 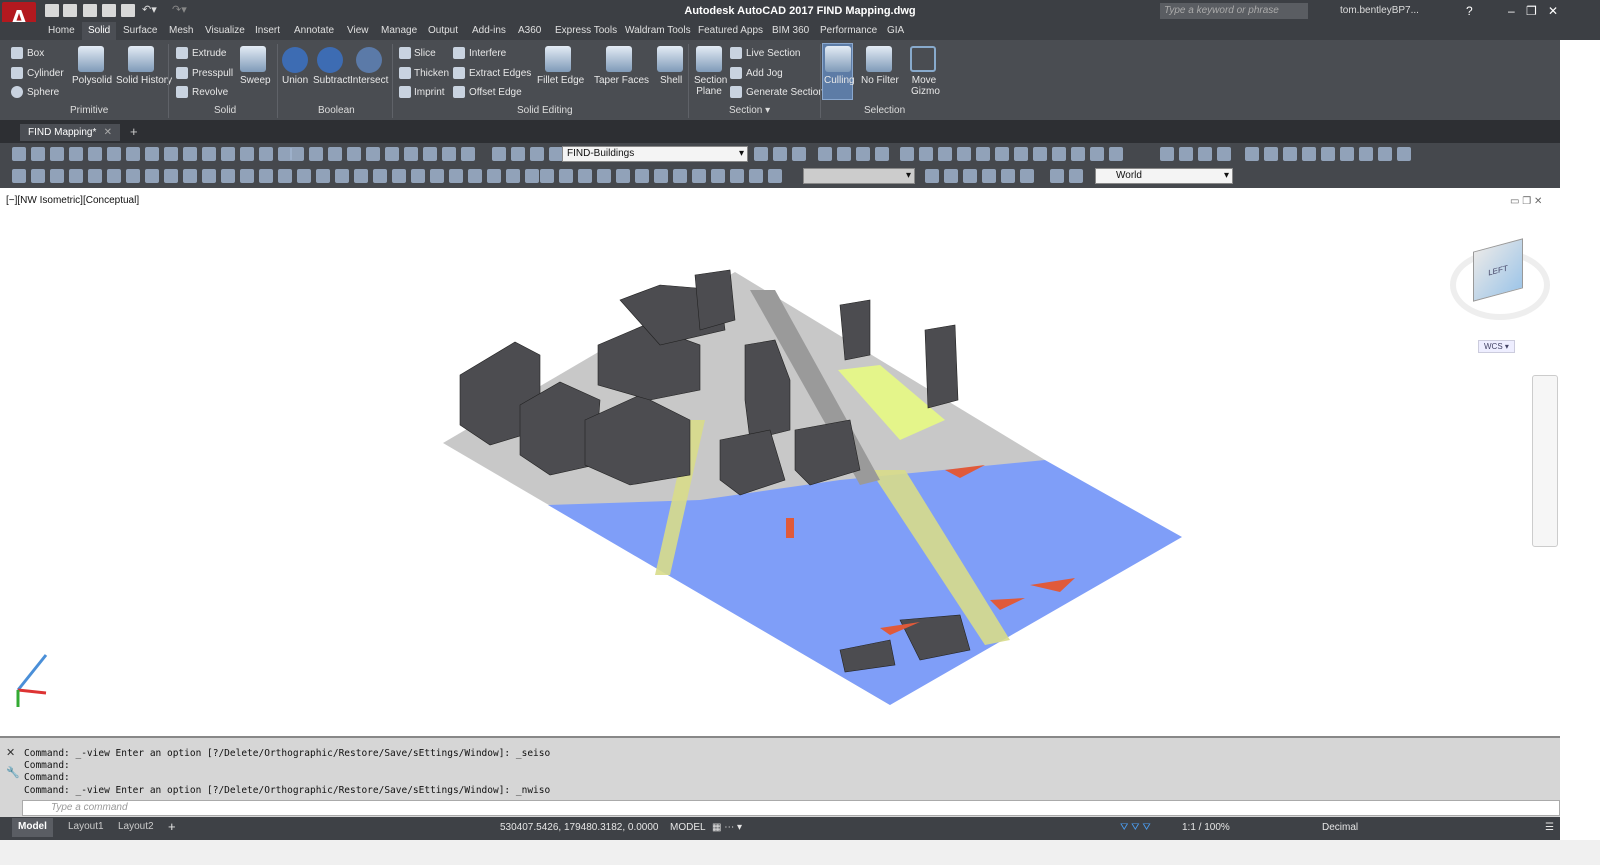 I want to click on restore-button: ❐, so click(x=1531, y=11).